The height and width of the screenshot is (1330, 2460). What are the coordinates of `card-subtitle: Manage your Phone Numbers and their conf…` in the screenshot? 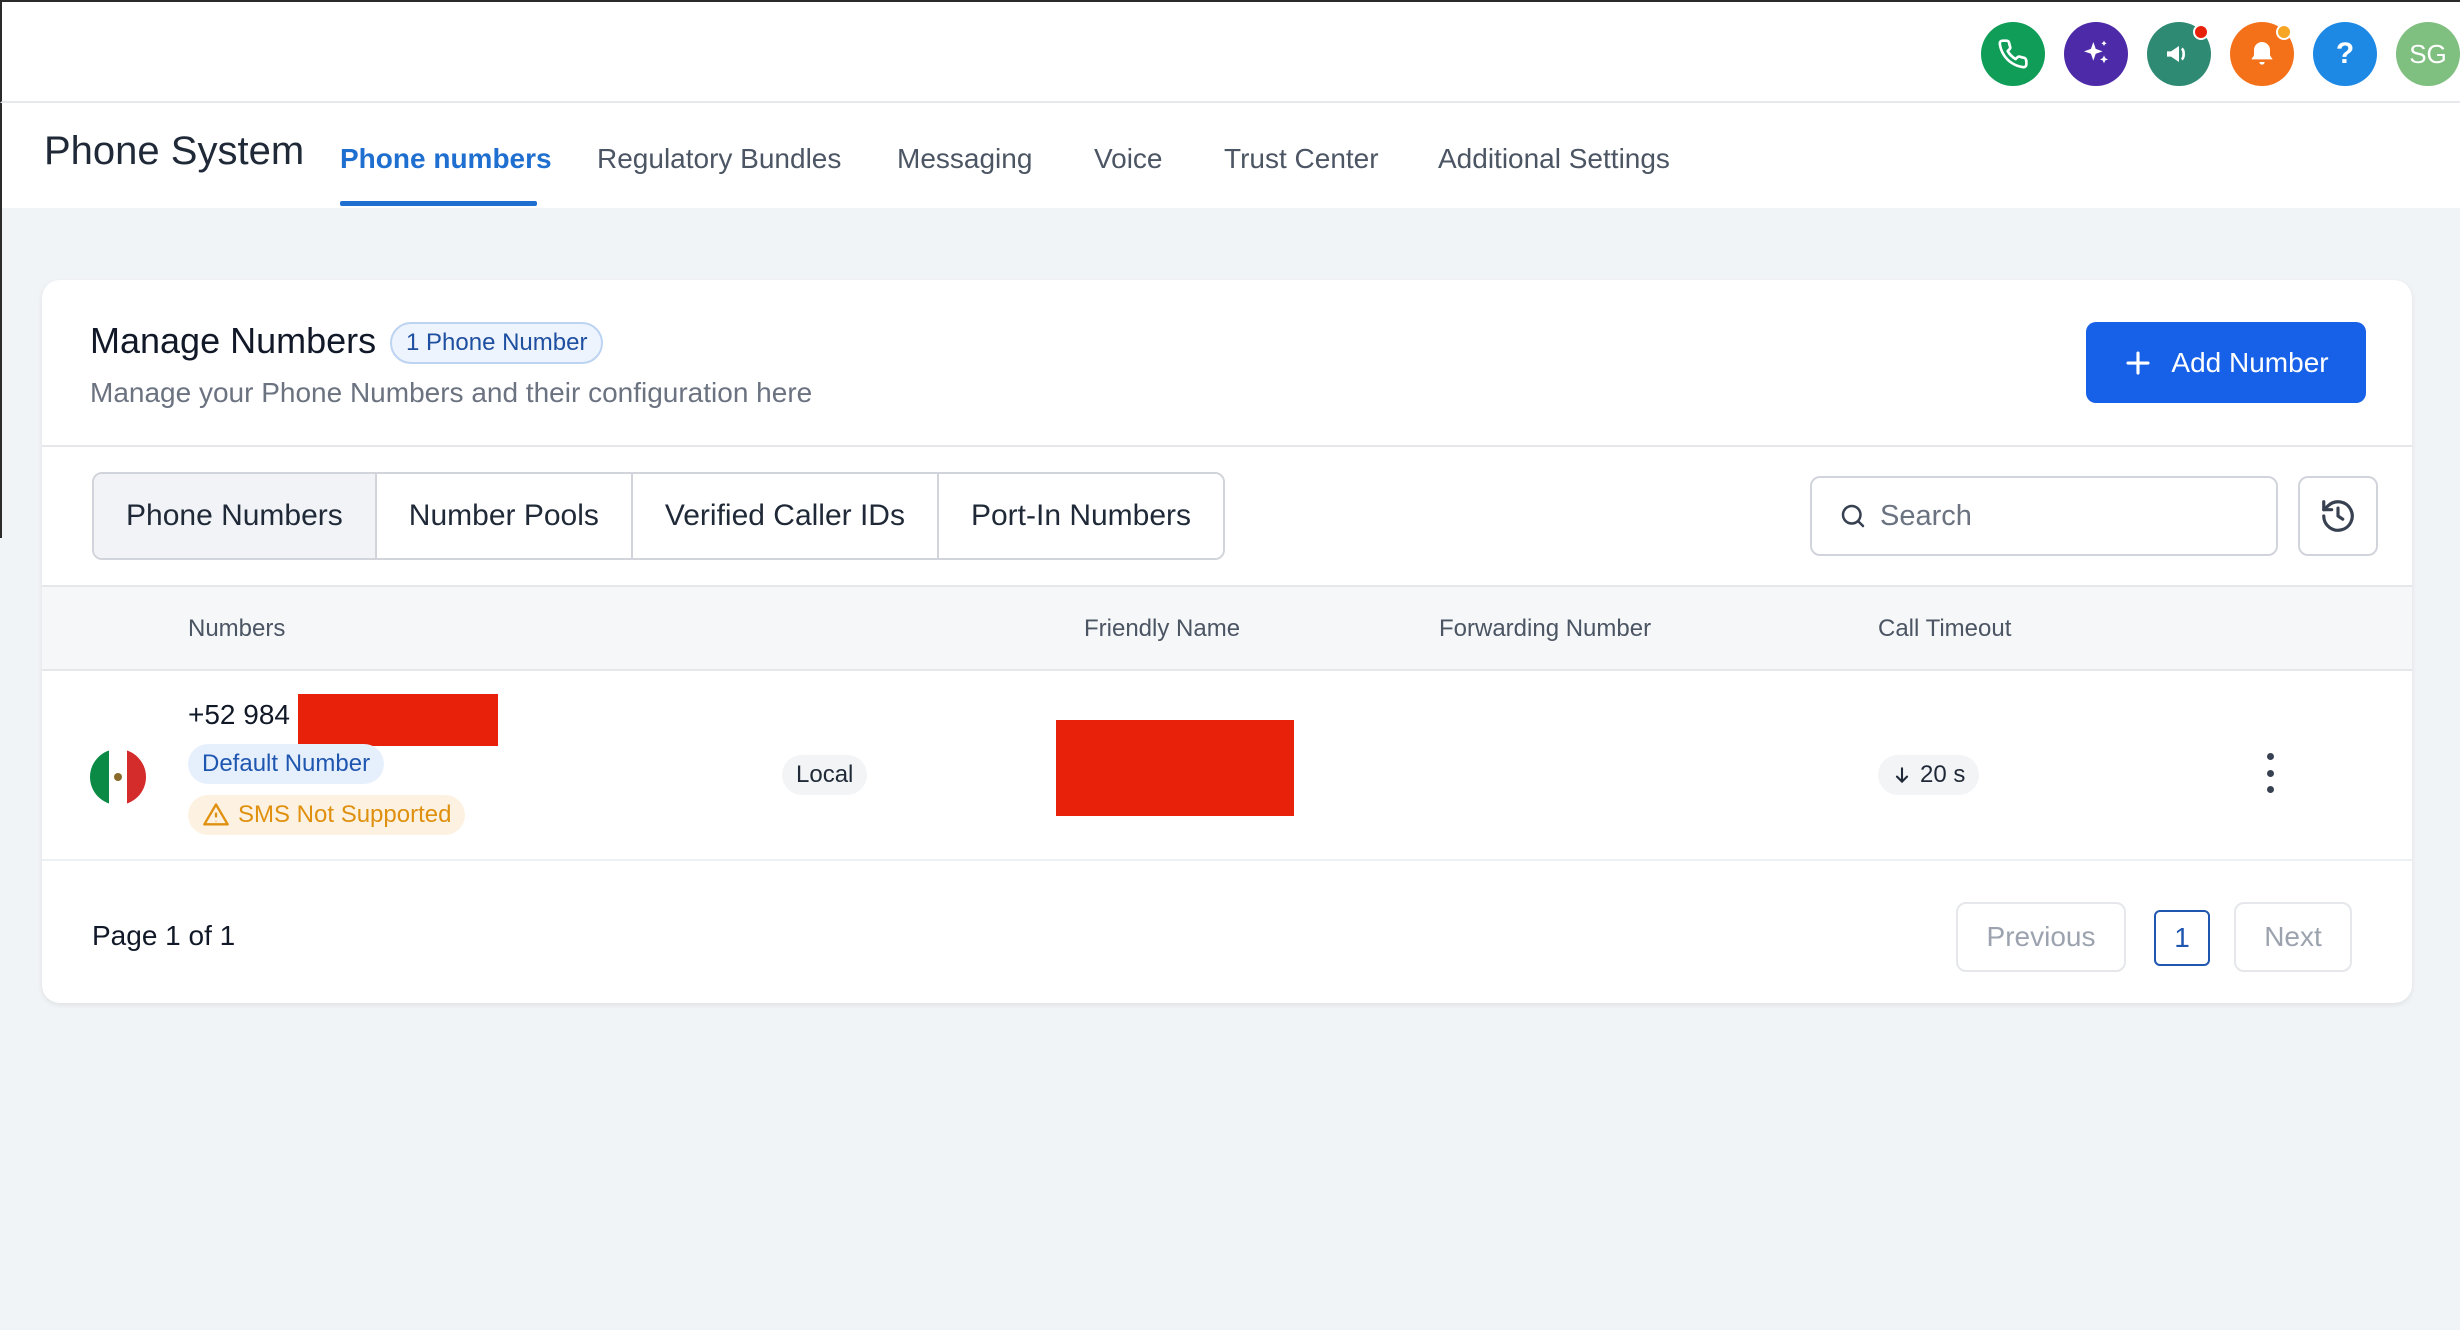 It's located at (451, 392).